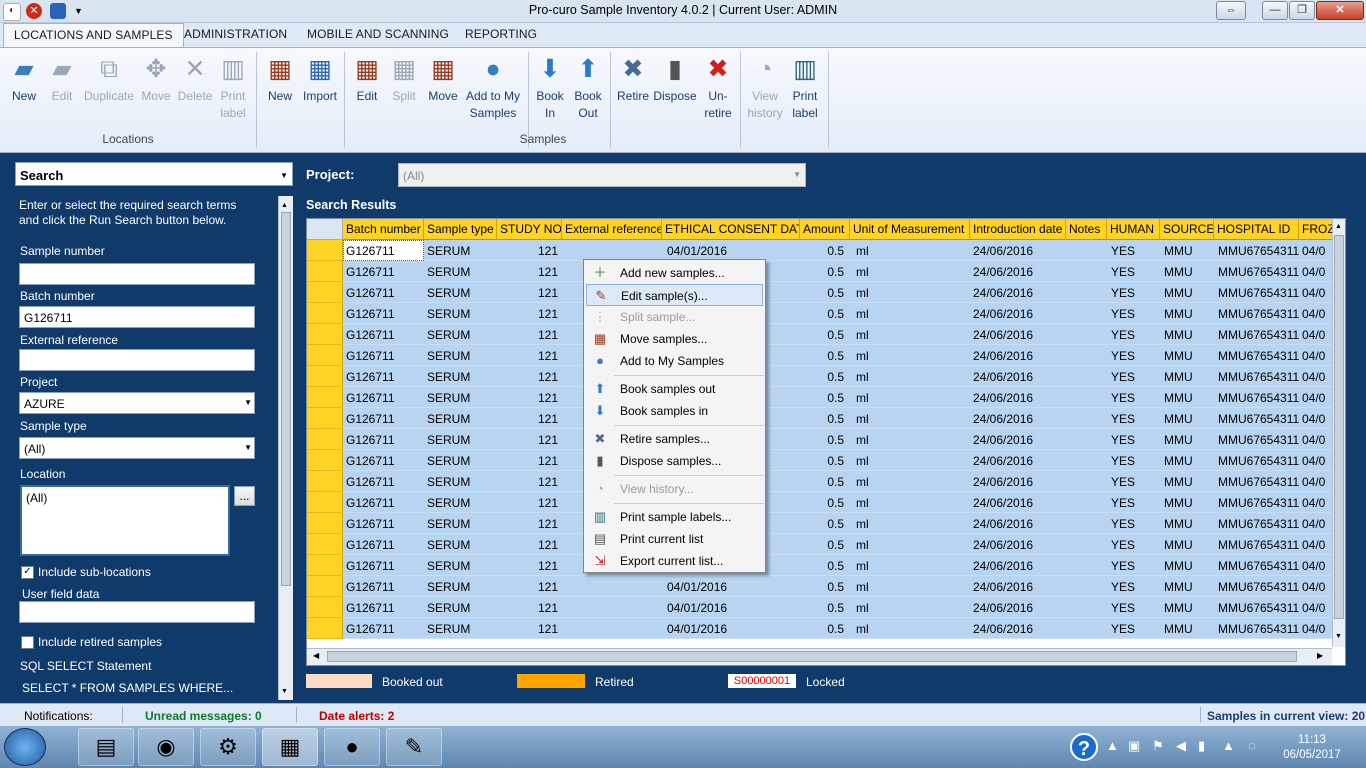 The image size is (1366, 768). What do you see at coordinates (137, 274) in the screenshot?
I see `sample-number-input` at bounding box center [137, 274].